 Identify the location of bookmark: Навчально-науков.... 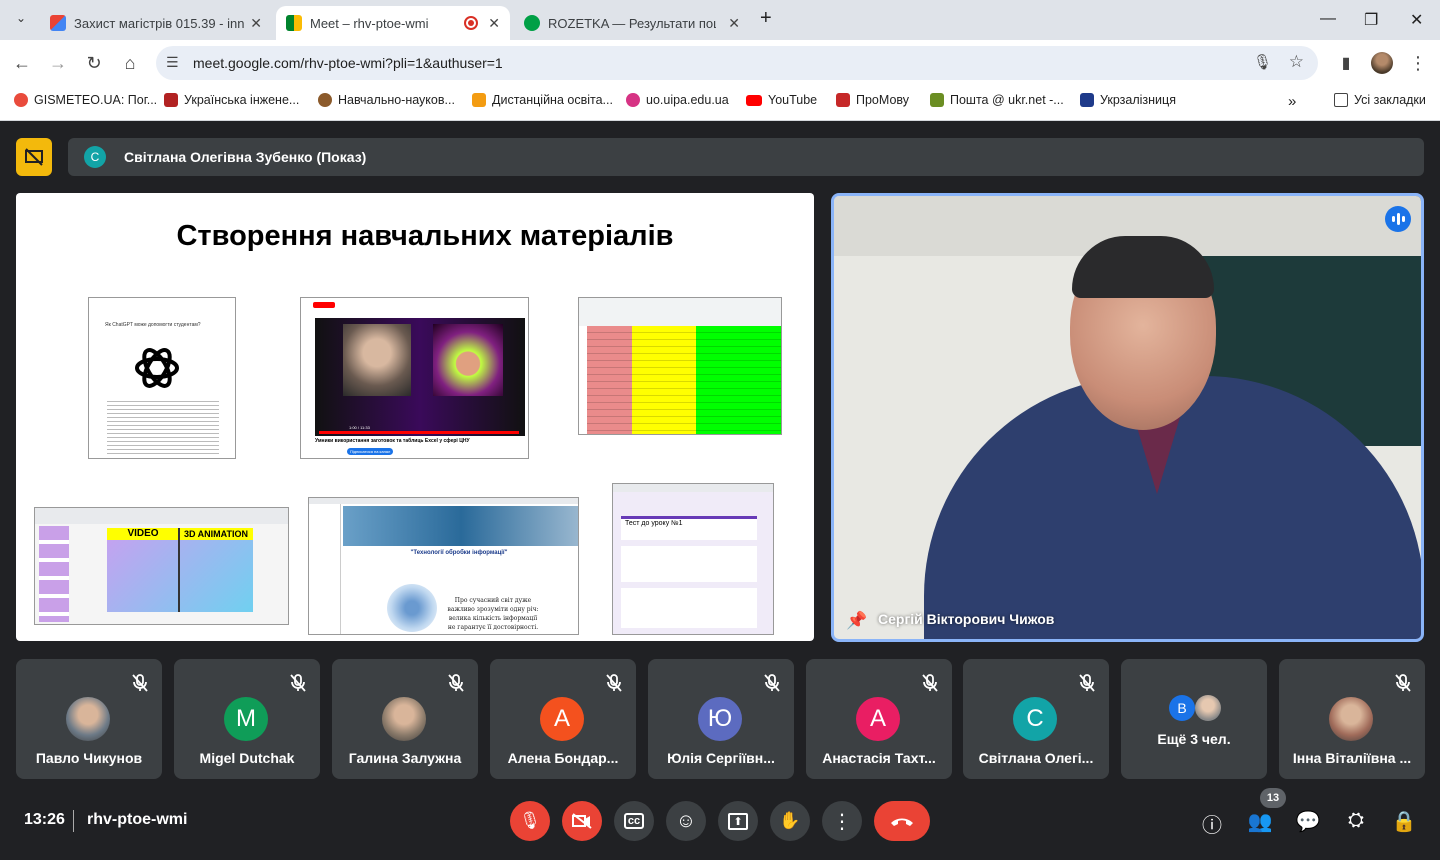
(386, 100).